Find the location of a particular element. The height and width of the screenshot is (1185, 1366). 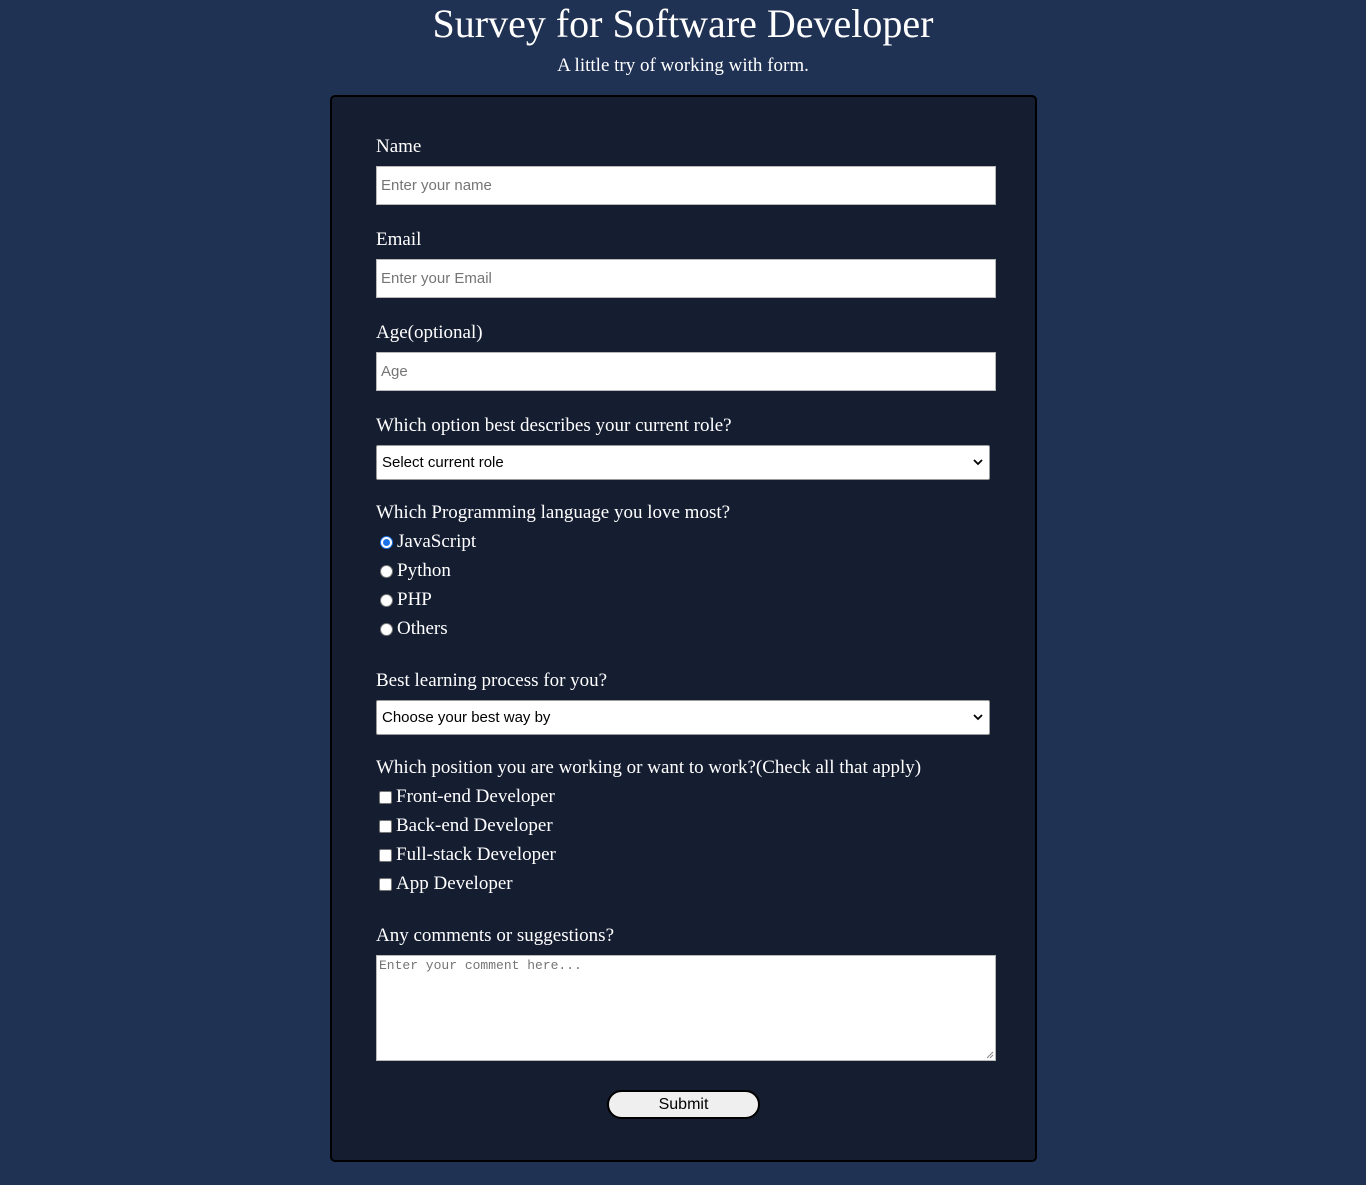

resize-handle-icon is located at coordinates (990, 1055).